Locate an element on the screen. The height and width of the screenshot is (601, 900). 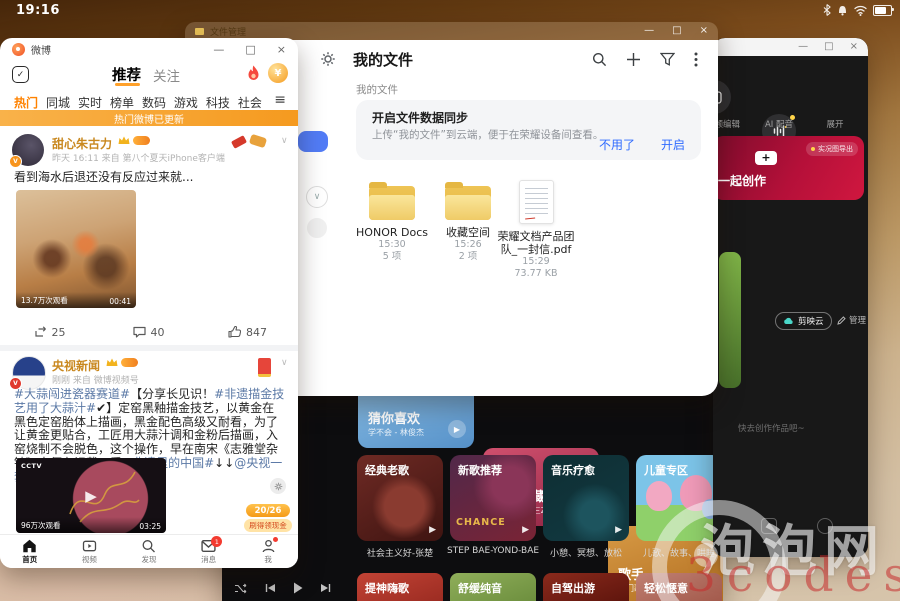
breadcrumb: 我的文件 is located at coordinates (377, 89).